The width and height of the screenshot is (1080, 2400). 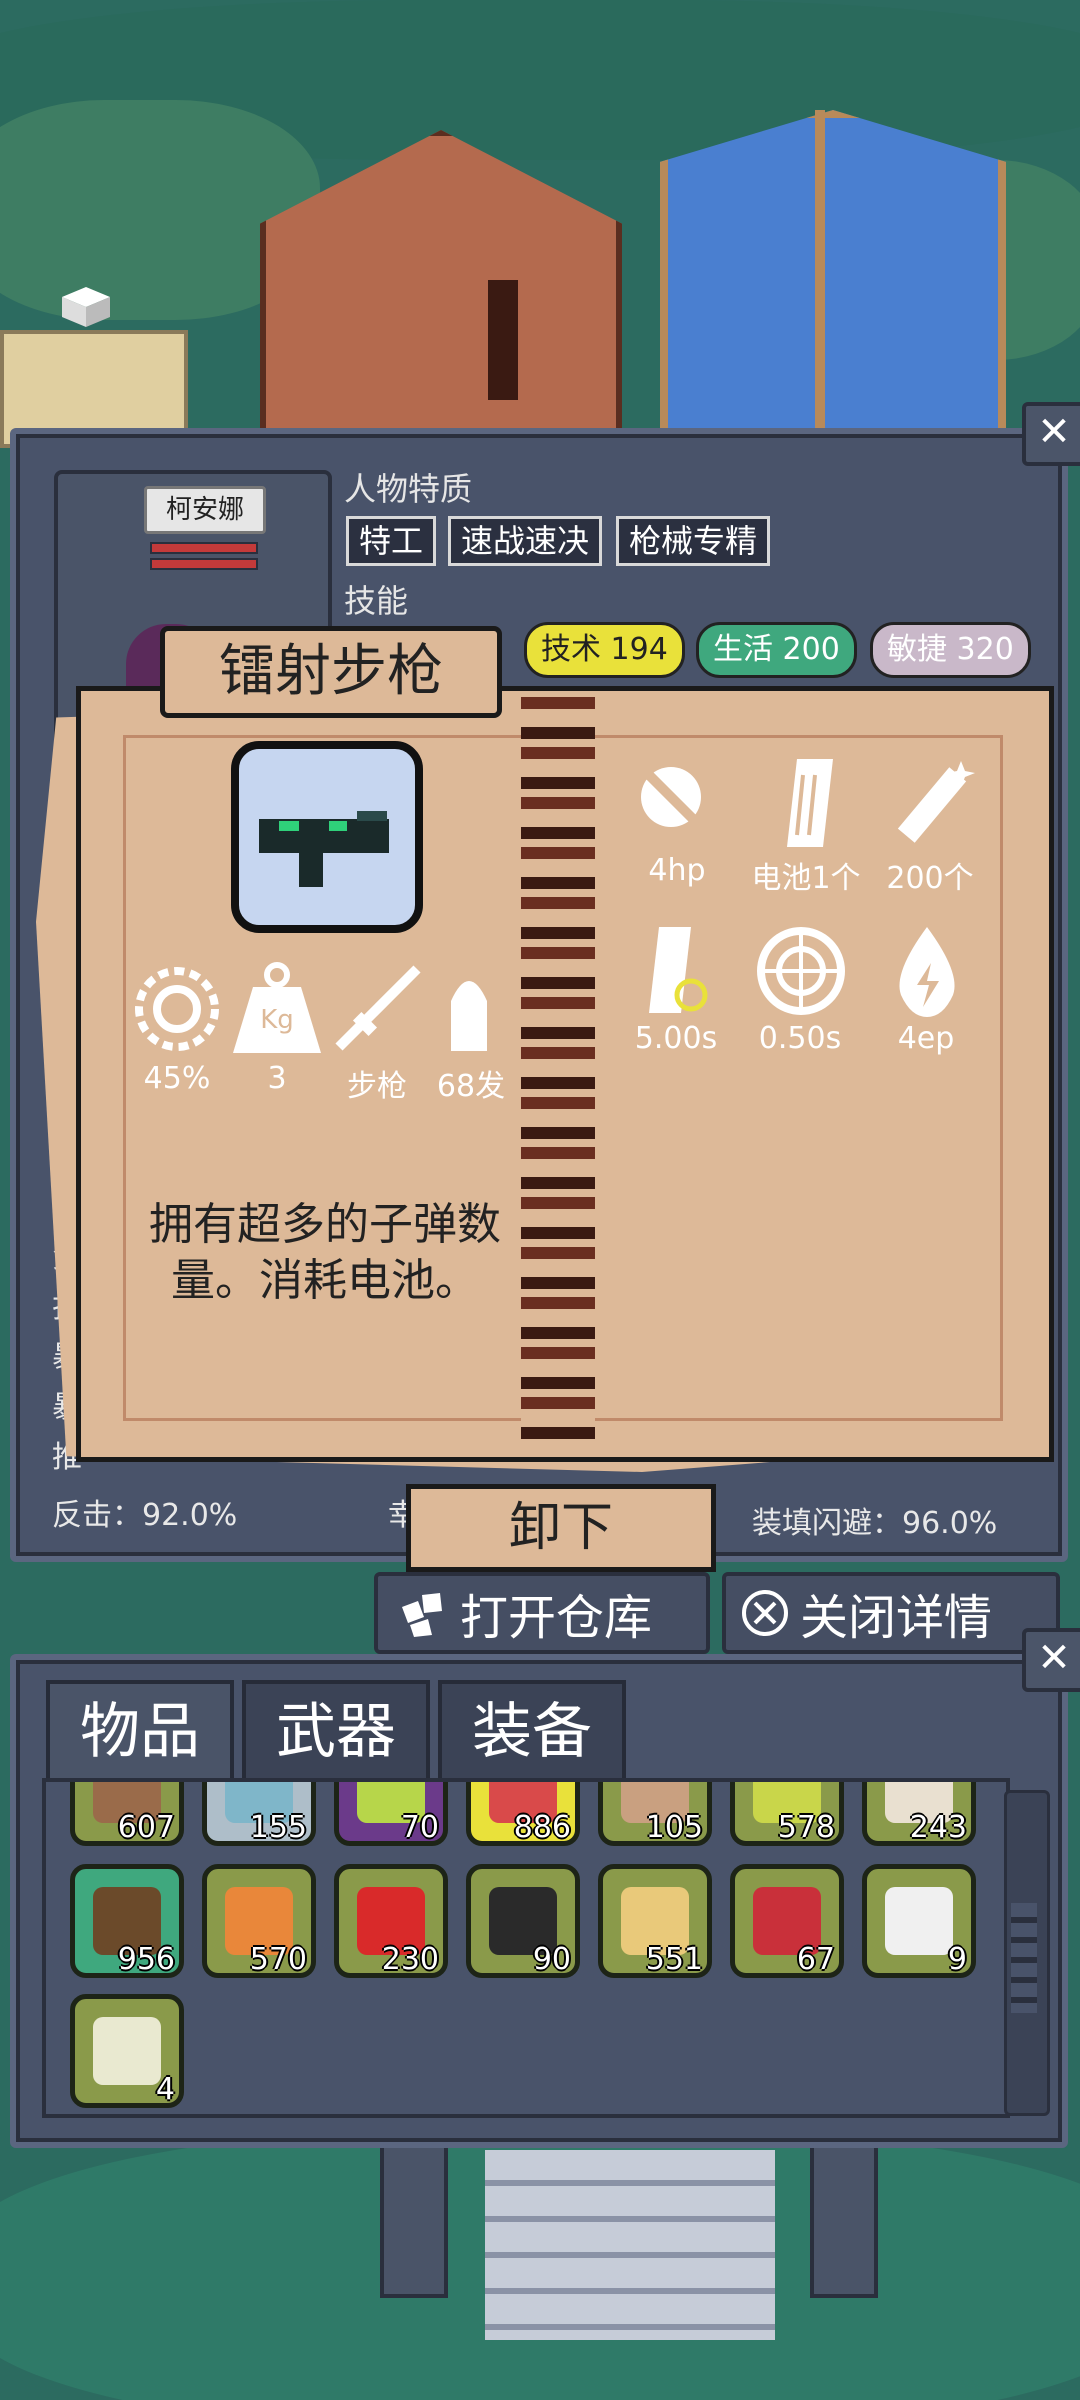 What do you see at coordinates (630, 2245) in the screenshot?
I see `stone-stairs` at bounding box center [630, 2245].